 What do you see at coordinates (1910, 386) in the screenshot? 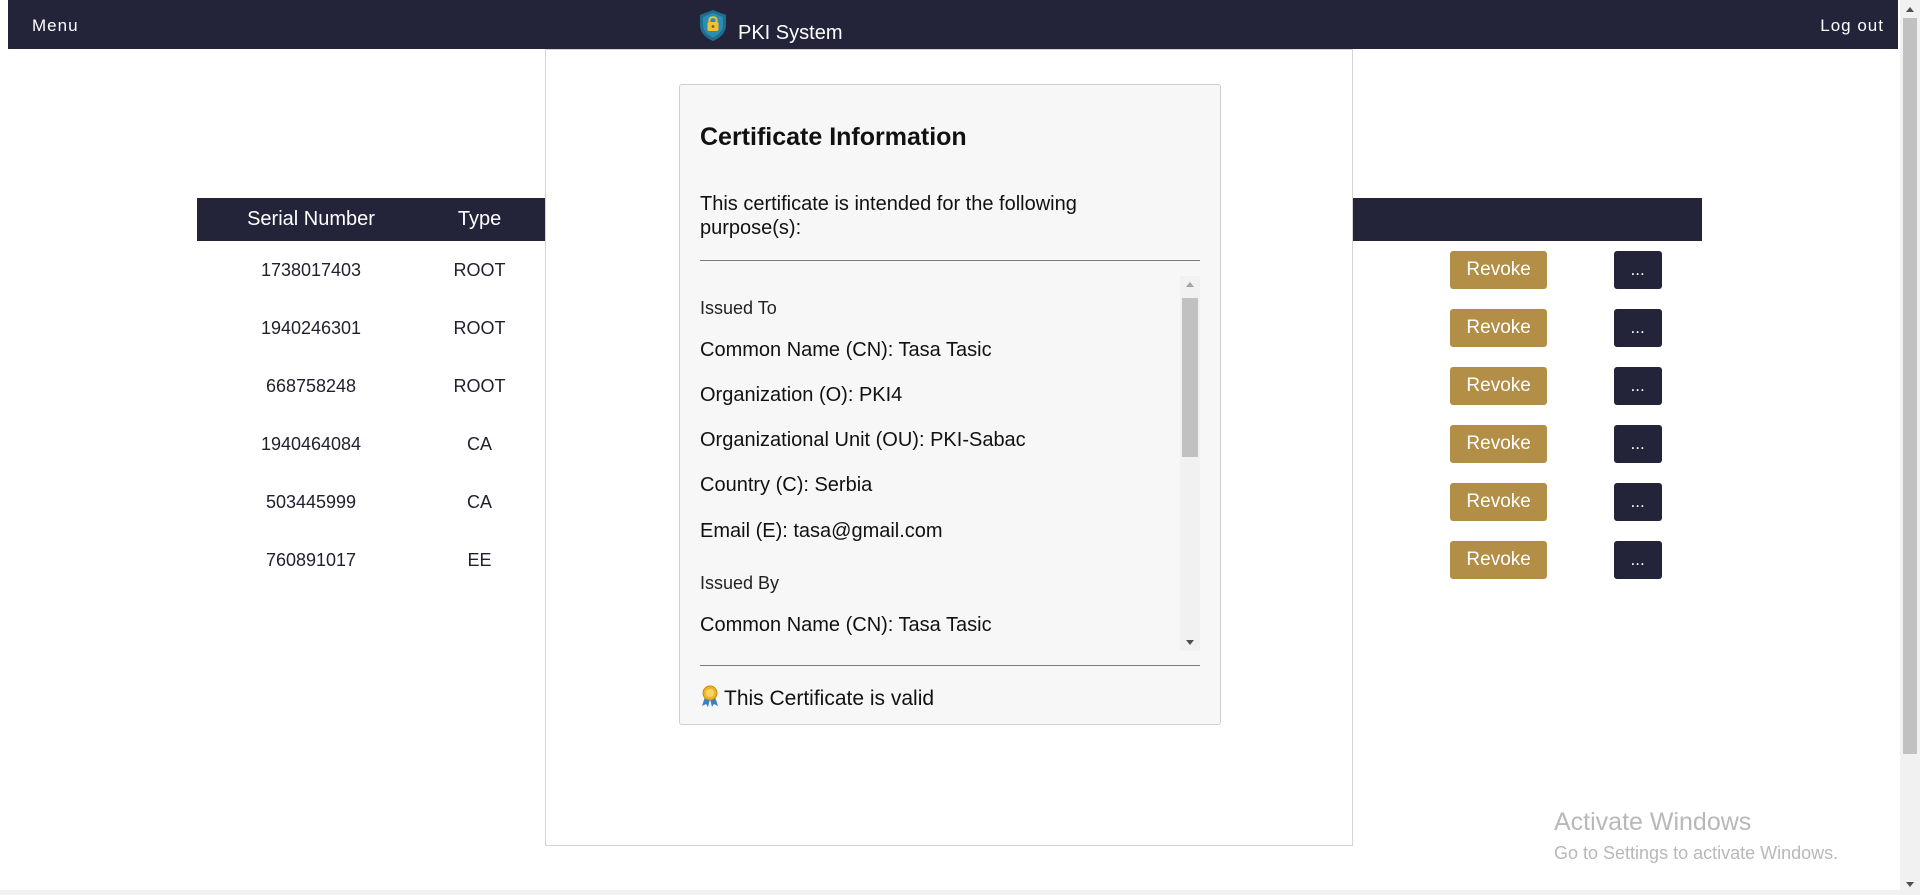
I see `page-scrollbar-thumb` at bounding box center [1910, 386].